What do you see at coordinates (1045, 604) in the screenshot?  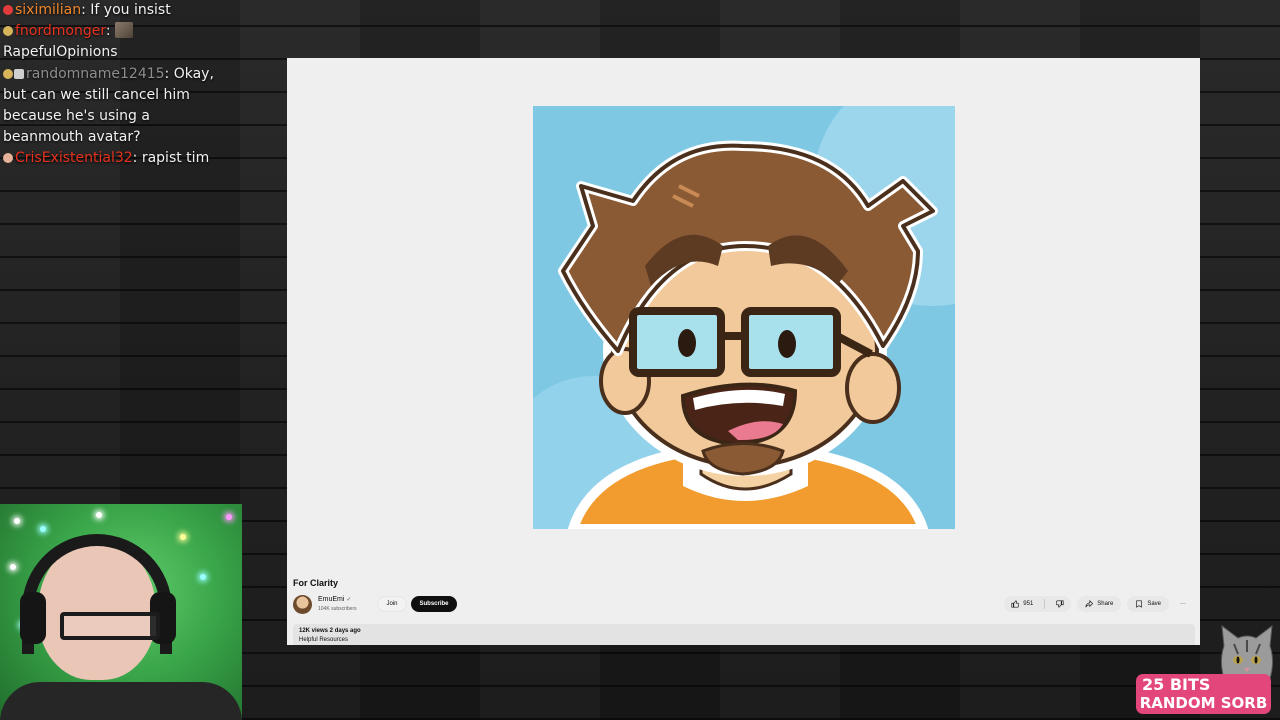 I see `like-divider` at bounding box center [1045, 604].